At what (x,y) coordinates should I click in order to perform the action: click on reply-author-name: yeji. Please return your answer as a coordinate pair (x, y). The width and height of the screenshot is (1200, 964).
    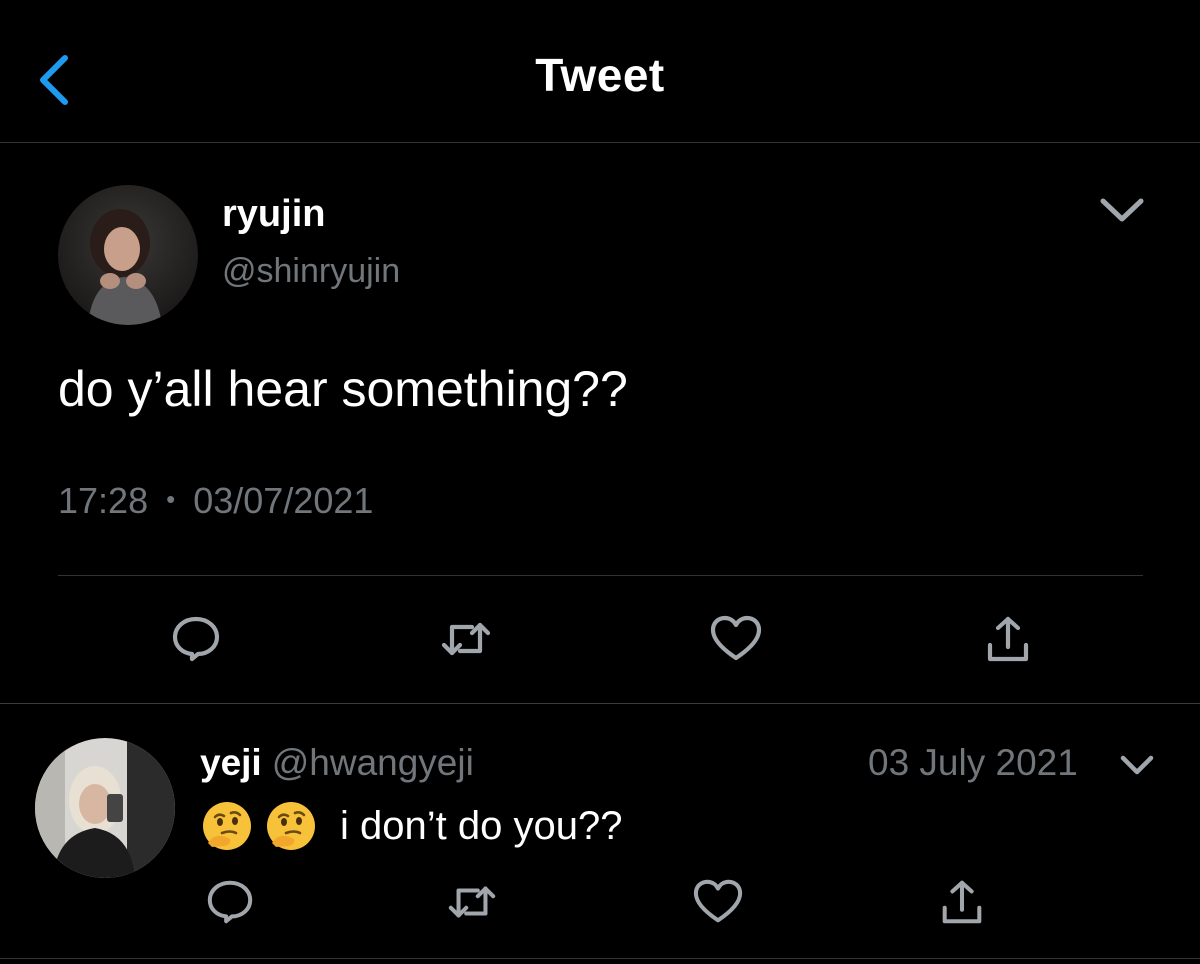
    Looking at the image, I should click on (231, 762).